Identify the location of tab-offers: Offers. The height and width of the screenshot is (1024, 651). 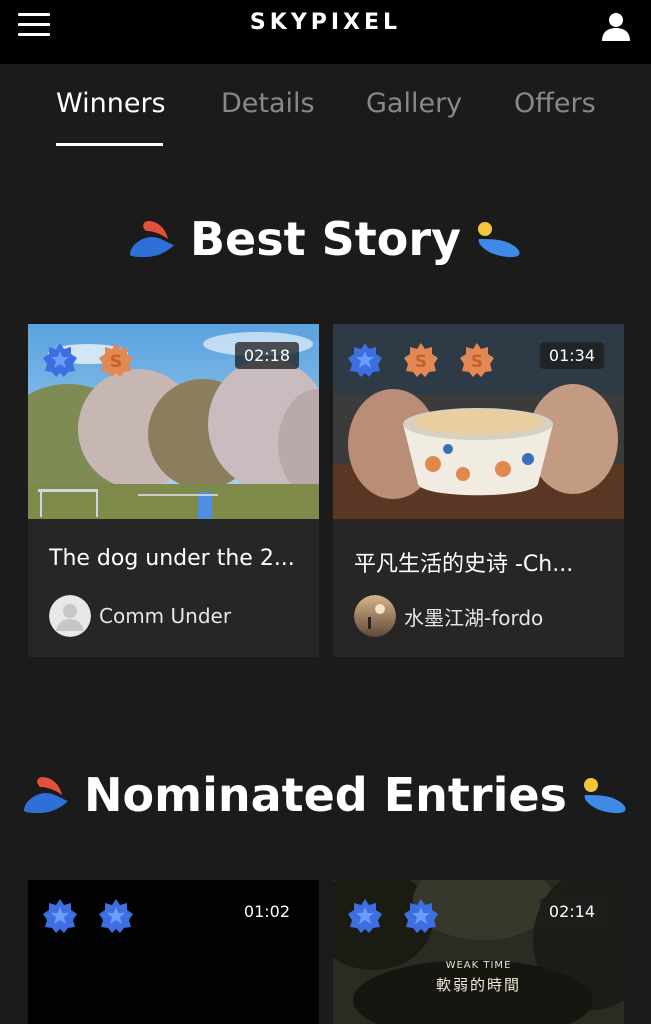
(555, 103).